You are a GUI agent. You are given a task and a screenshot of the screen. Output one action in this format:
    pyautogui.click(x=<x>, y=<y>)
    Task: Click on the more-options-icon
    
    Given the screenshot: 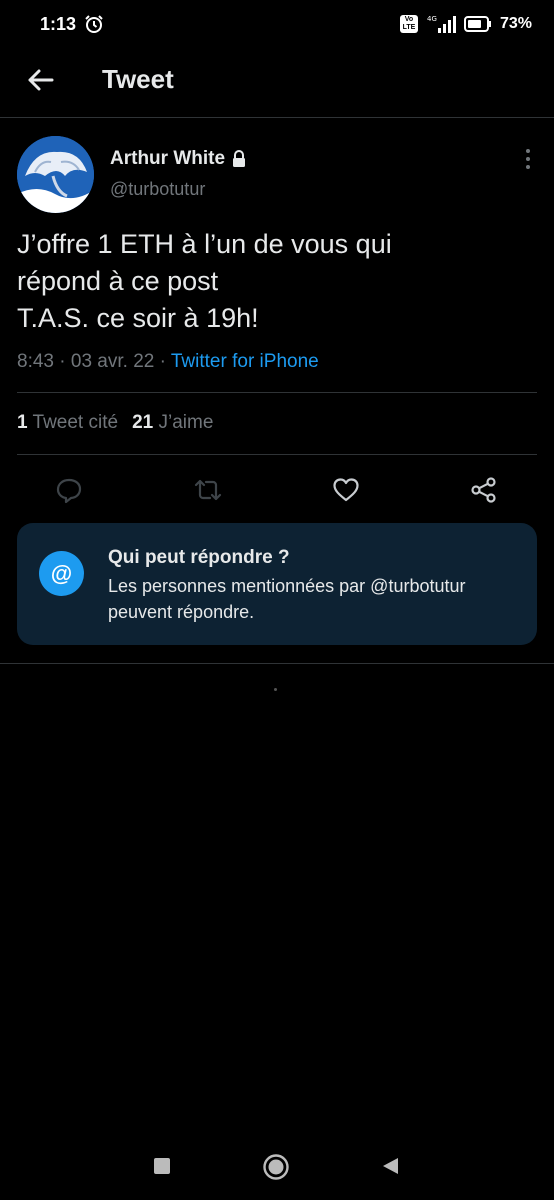 What is the action you would take?
    pyautogui.click(x=528, y=159)
    